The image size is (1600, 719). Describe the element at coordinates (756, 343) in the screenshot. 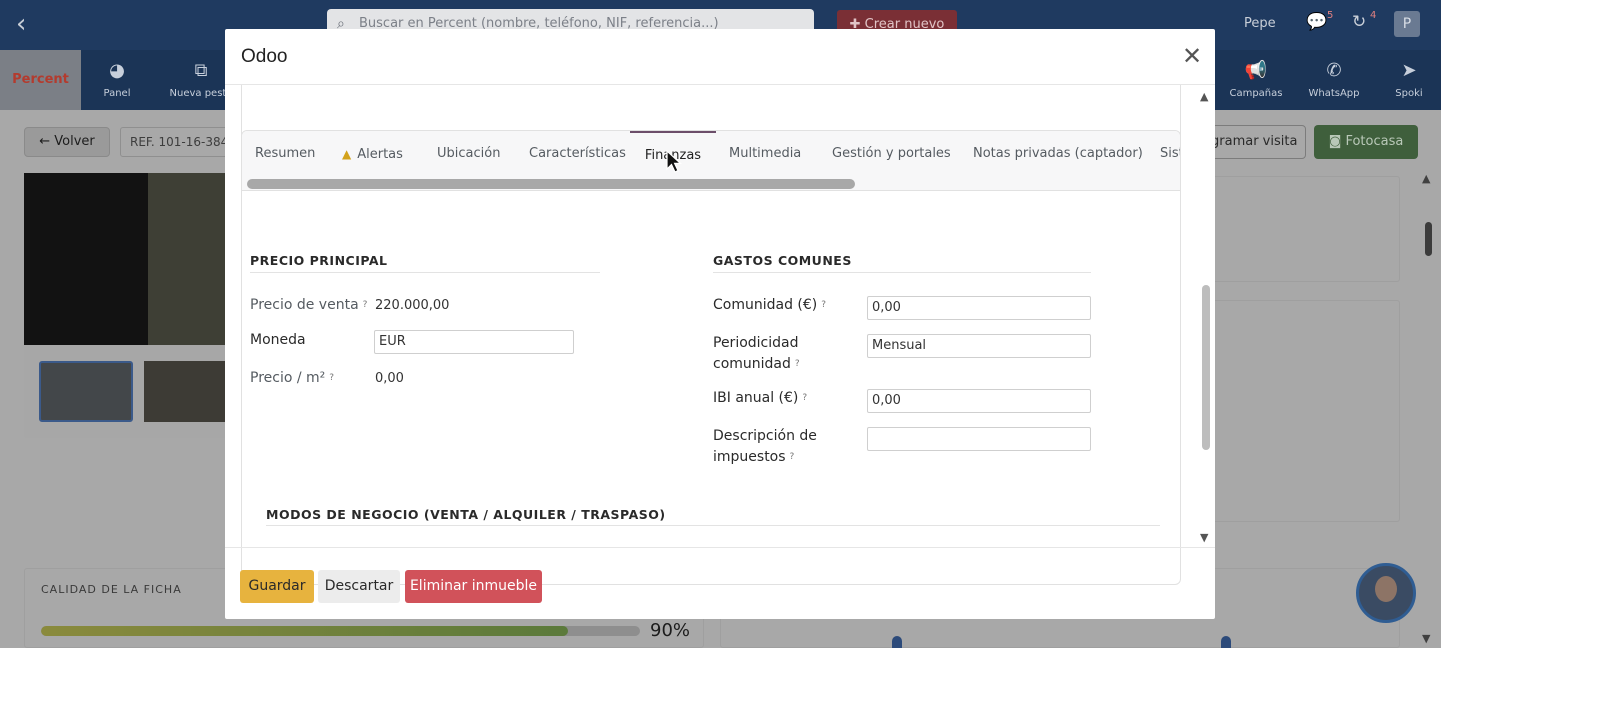

I see `field-label-text: Periodicidad` at that location.